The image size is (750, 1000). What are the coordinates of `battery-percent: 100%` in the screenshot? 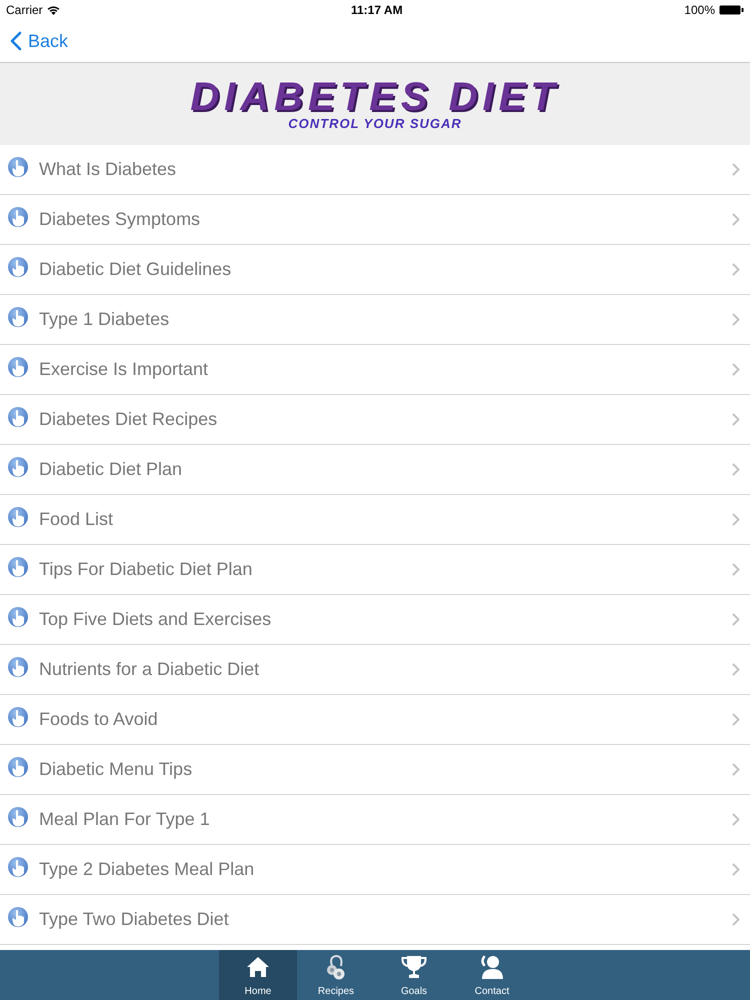 It's located at (699, 10).